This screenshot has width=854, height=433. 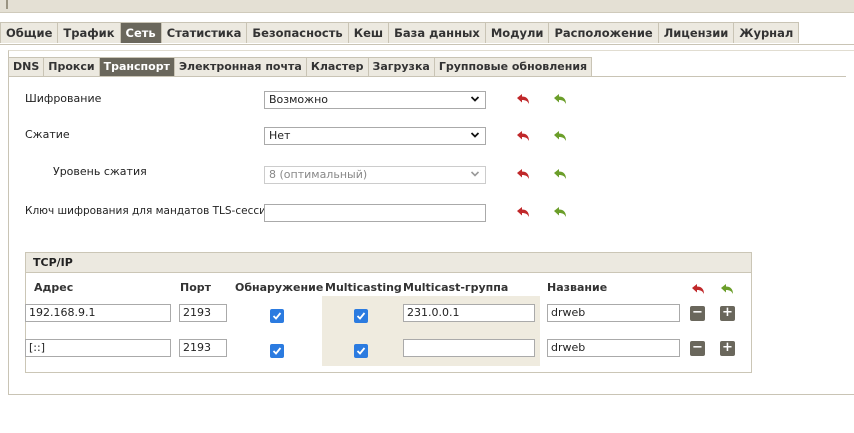 I want to click on compression-label: Сжатие, so click(x=47, y=134).